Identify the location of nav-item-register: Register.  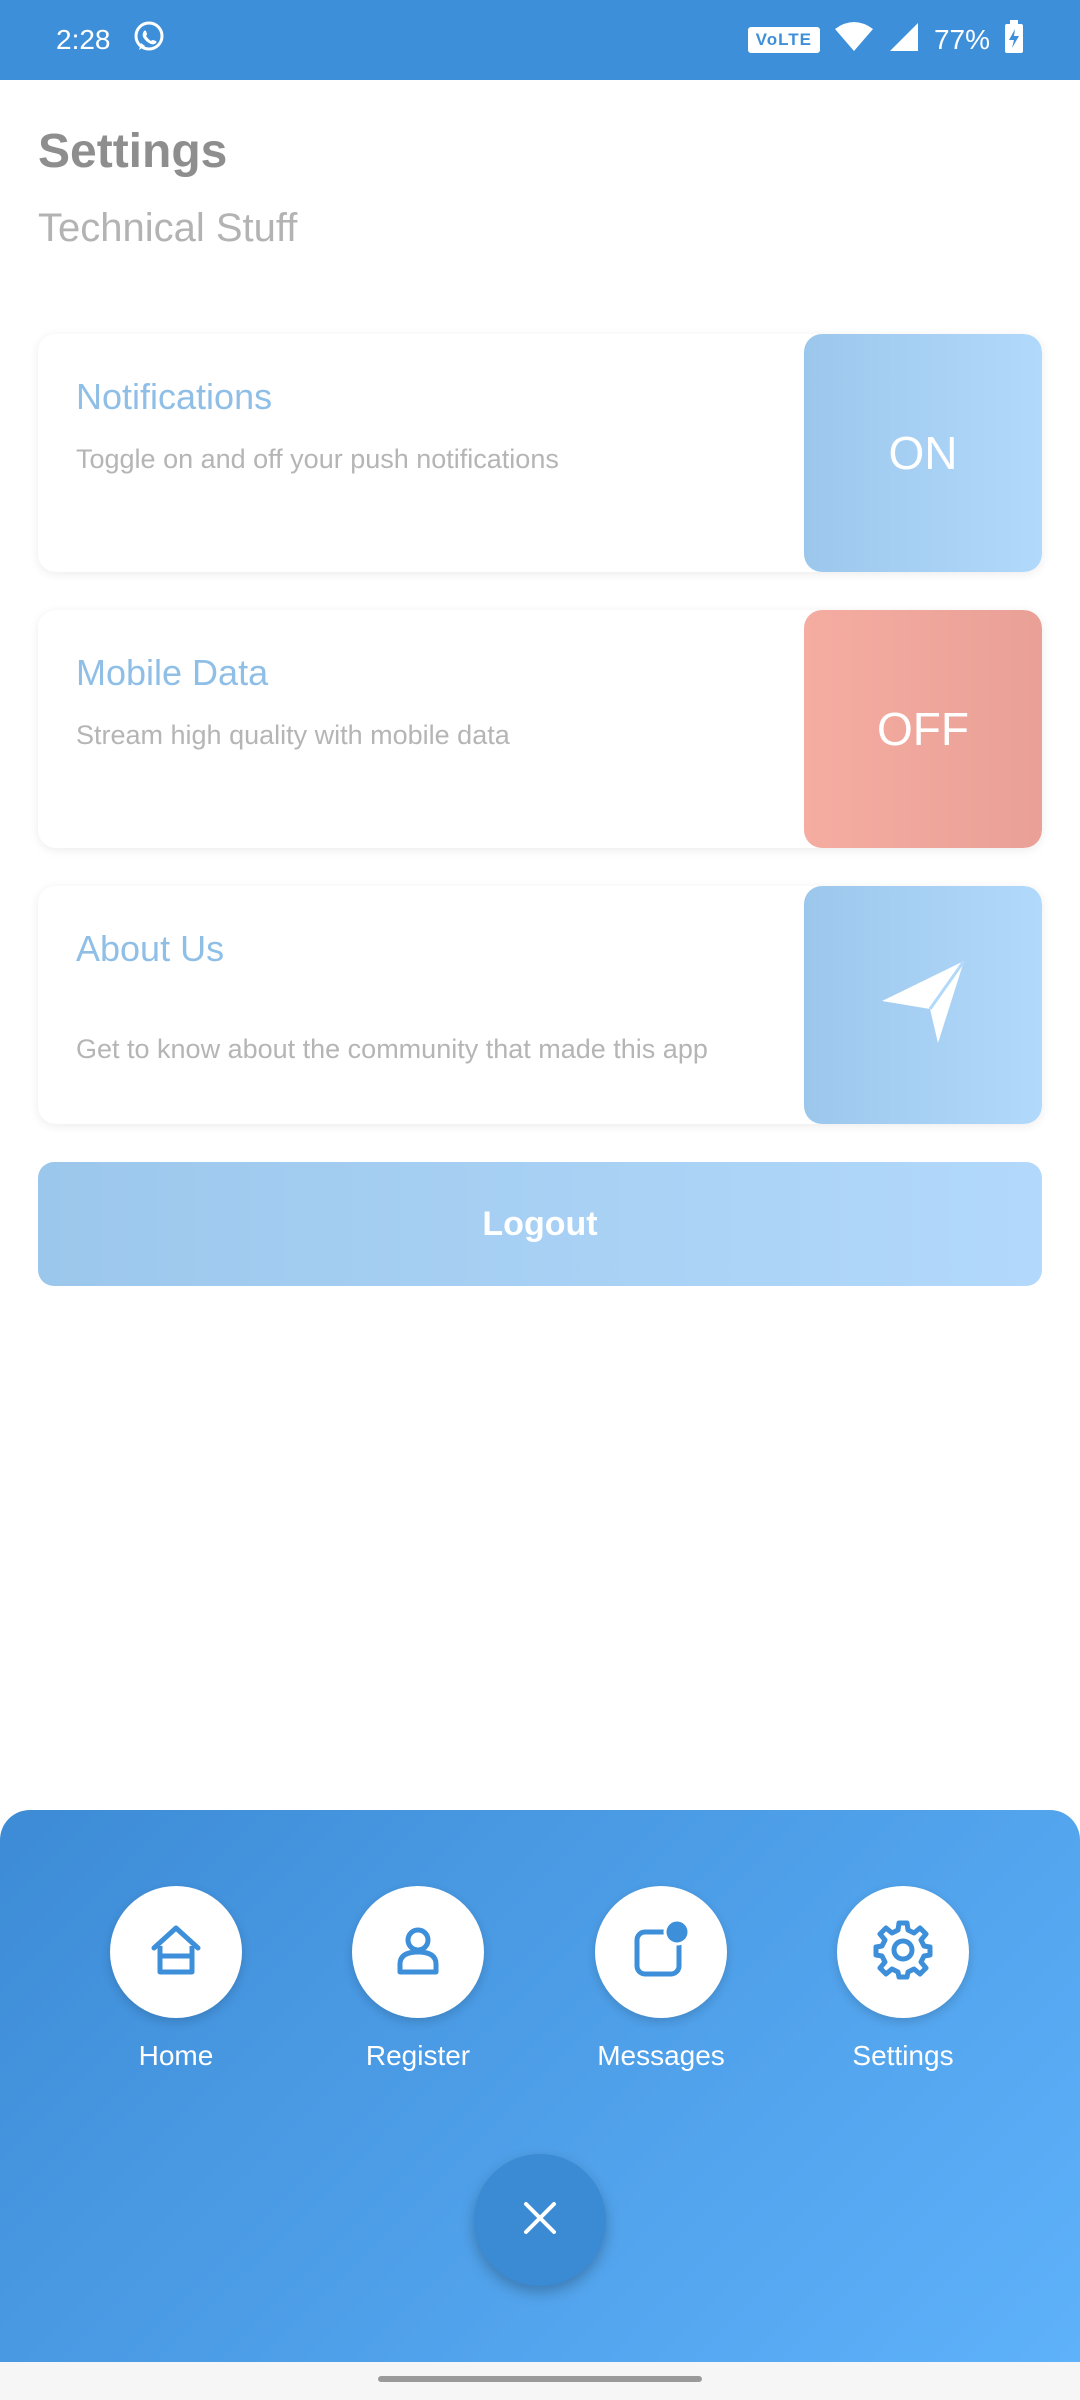
(418, 1979).